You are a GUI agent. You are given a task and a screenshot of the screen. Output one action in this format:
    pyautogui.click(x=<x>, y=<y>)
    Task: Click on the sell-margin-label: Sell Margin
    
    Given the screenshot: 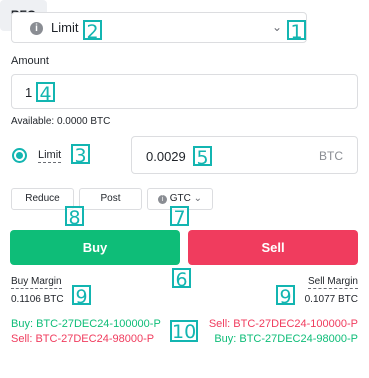 What is the action you would take?
    pyautogui.click(x=332, y=282)
    